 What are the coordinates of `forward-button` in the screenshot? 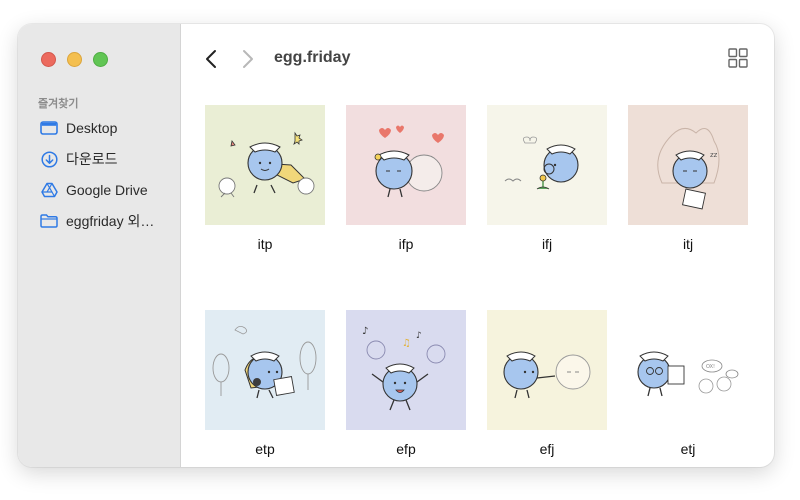 It's located at (248, 59).